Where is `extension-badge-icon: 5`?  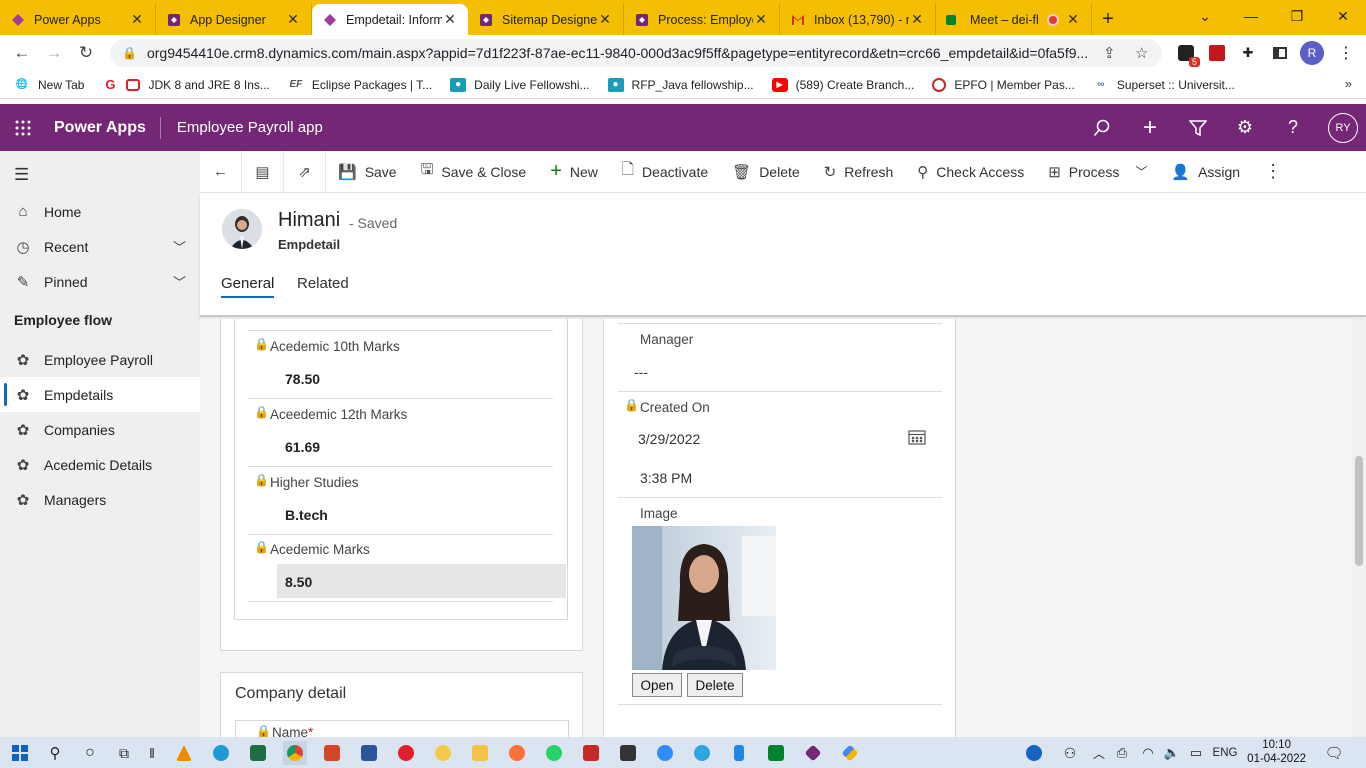 extension-badge-icon: 5 is located at coordinates (1188, 55).